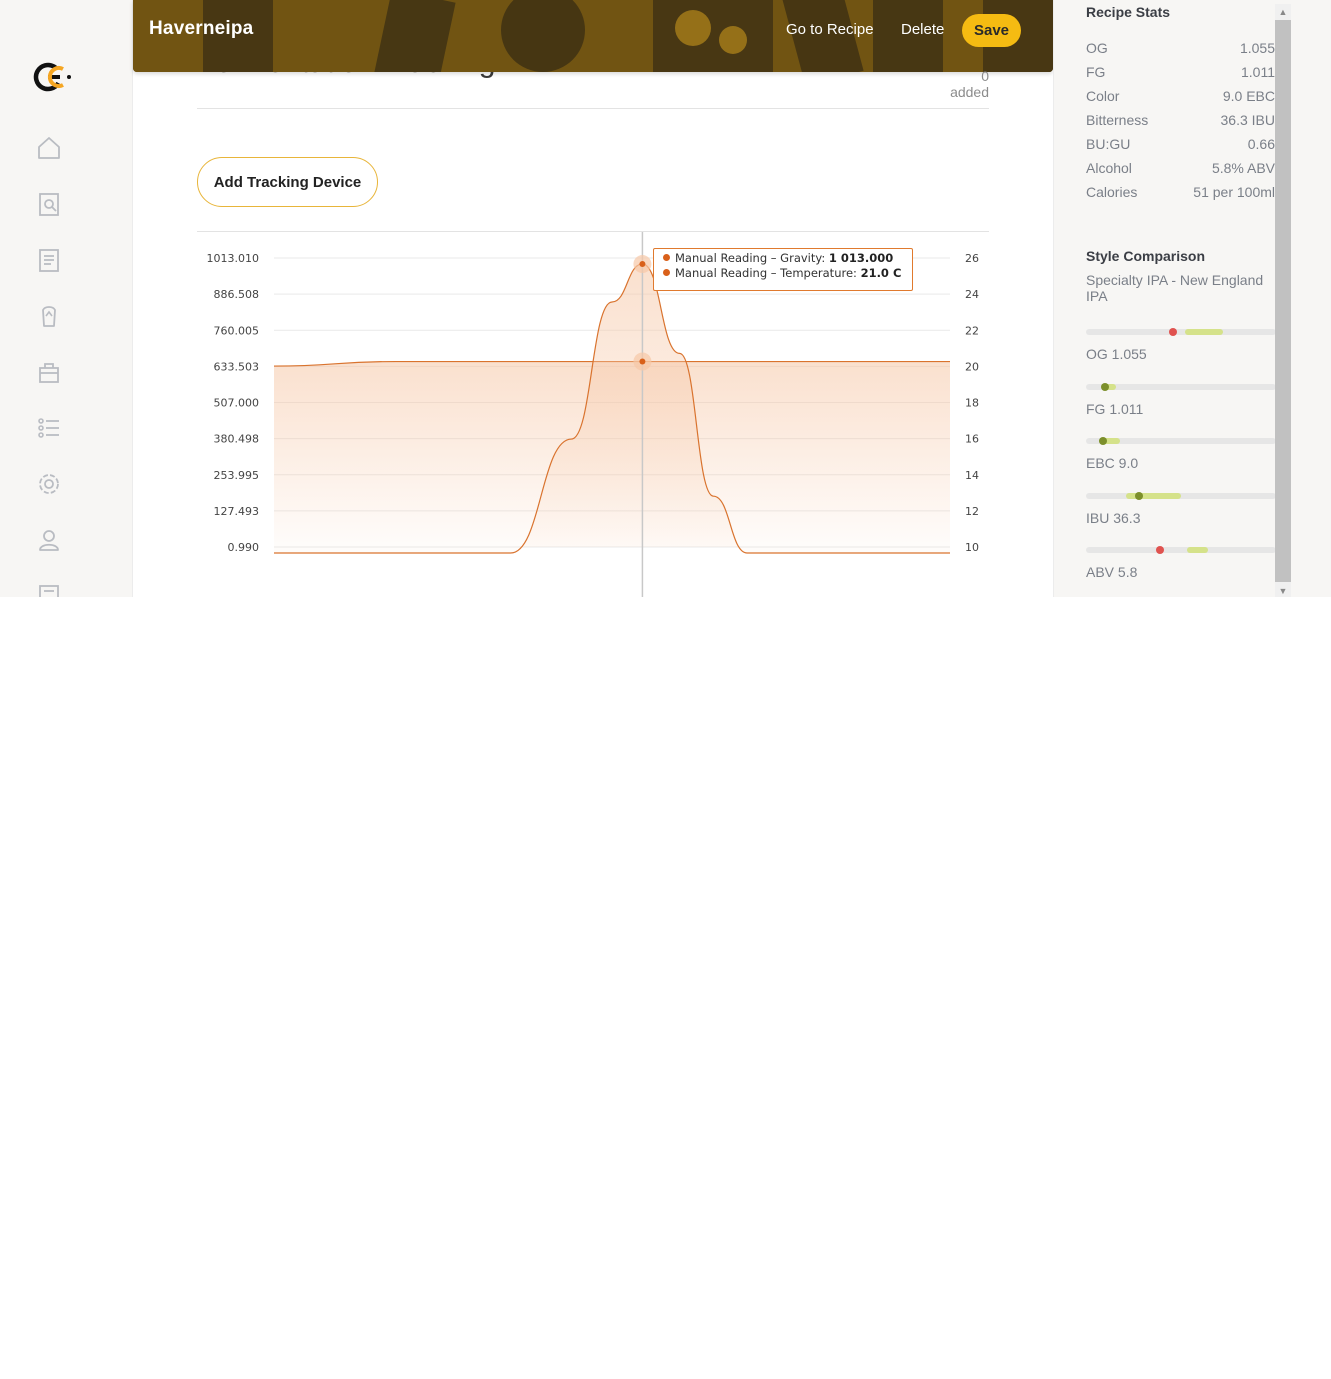 The image size is (1331, 1379). What do you see at coordinates (1116, 354) in the screenshot?
I see `style-bar-label: OG 1.055` at bounding box center [1116, 354].